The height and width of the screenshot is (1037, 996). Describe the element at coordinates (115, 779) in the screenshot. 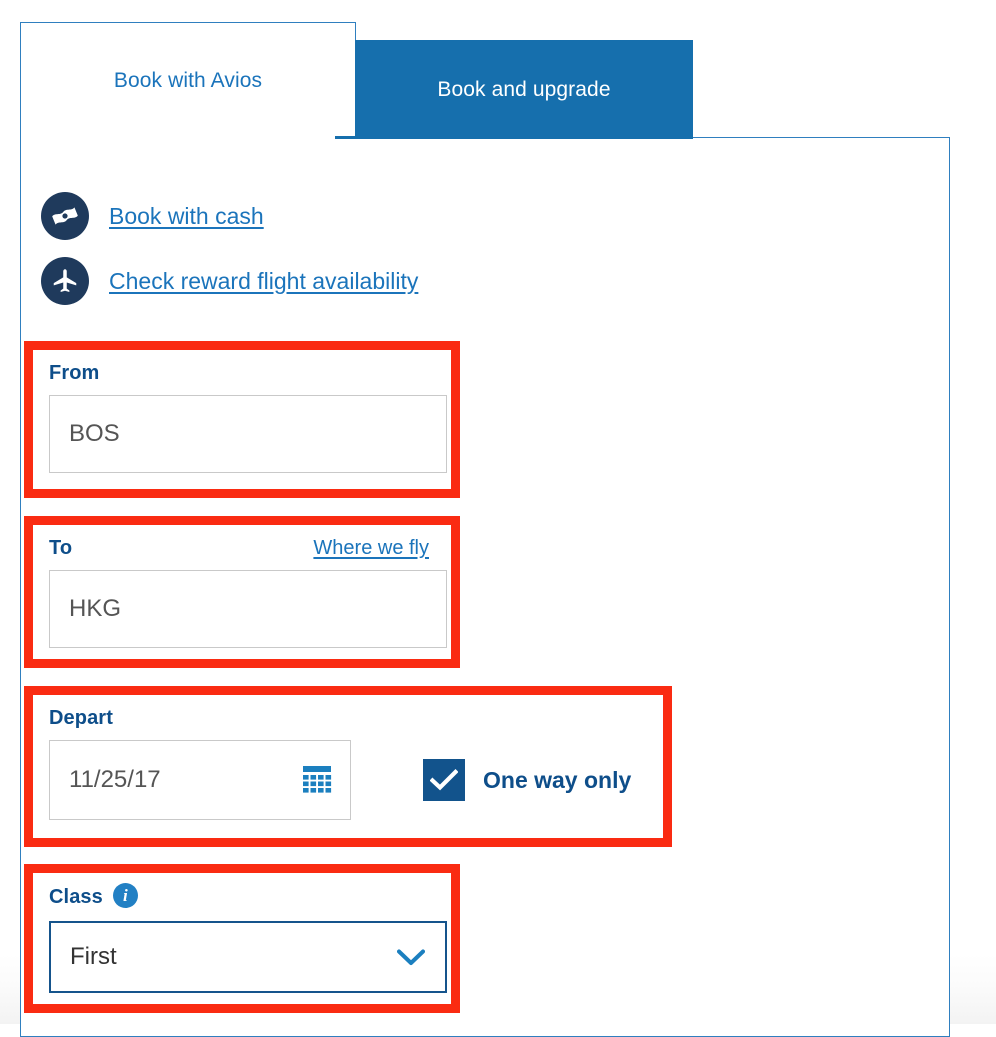

I see `depart-date-value: 11/25/17` at that location.